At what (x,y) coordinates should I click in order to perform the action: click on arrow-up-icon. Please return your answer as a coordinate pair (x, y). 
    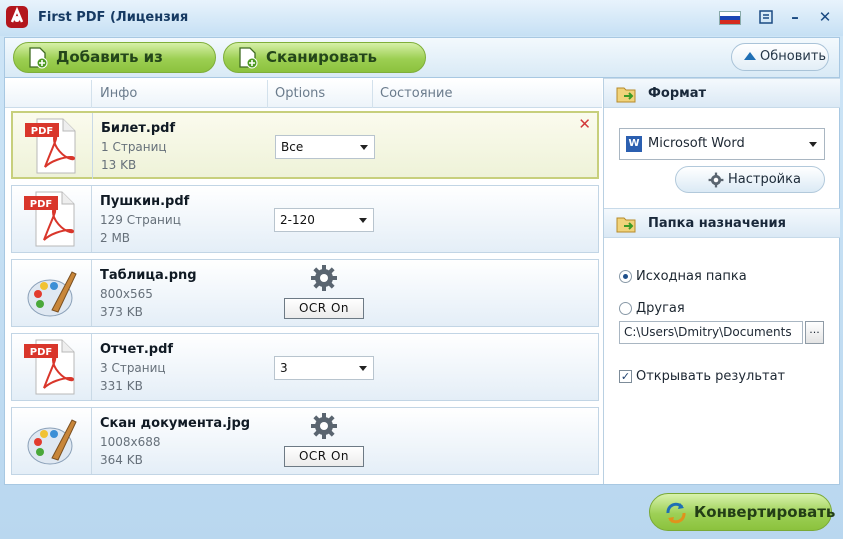
    Looking at the image, I should click on (750, 56).